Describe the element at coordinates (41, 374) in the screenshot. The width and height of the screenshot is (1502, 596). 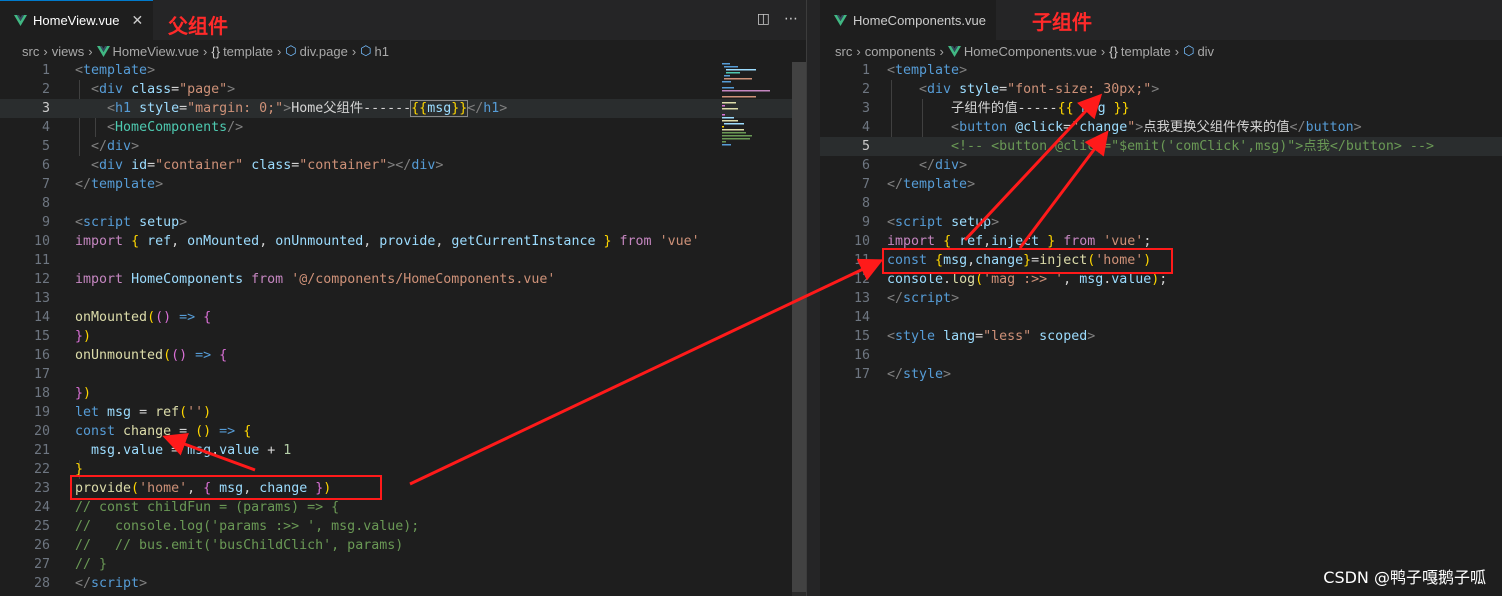
I see `code-line: 17` at that location.